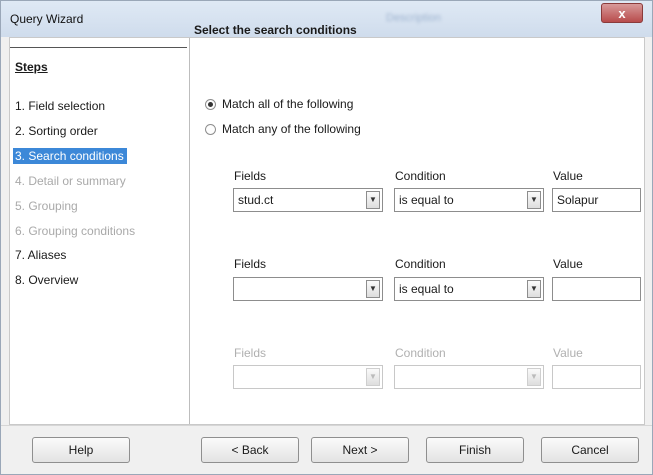 The height and width of the screenshot is (475, 653). I want to click on match-any-label: Match any of the following, so click(291, 129).